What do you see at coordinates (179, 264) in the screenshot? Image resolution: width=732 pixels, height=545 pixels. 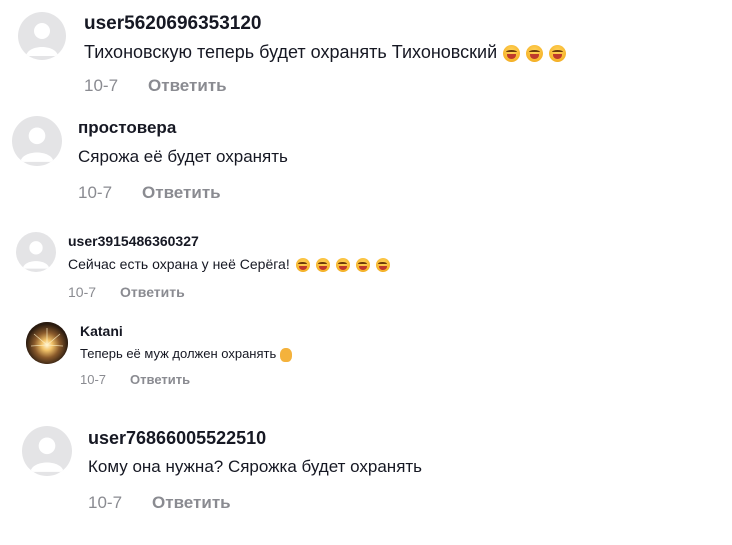 I see `comment-text-content: Сейчас есть охрана у неё Серёга!` at bounding box center [179, 264].